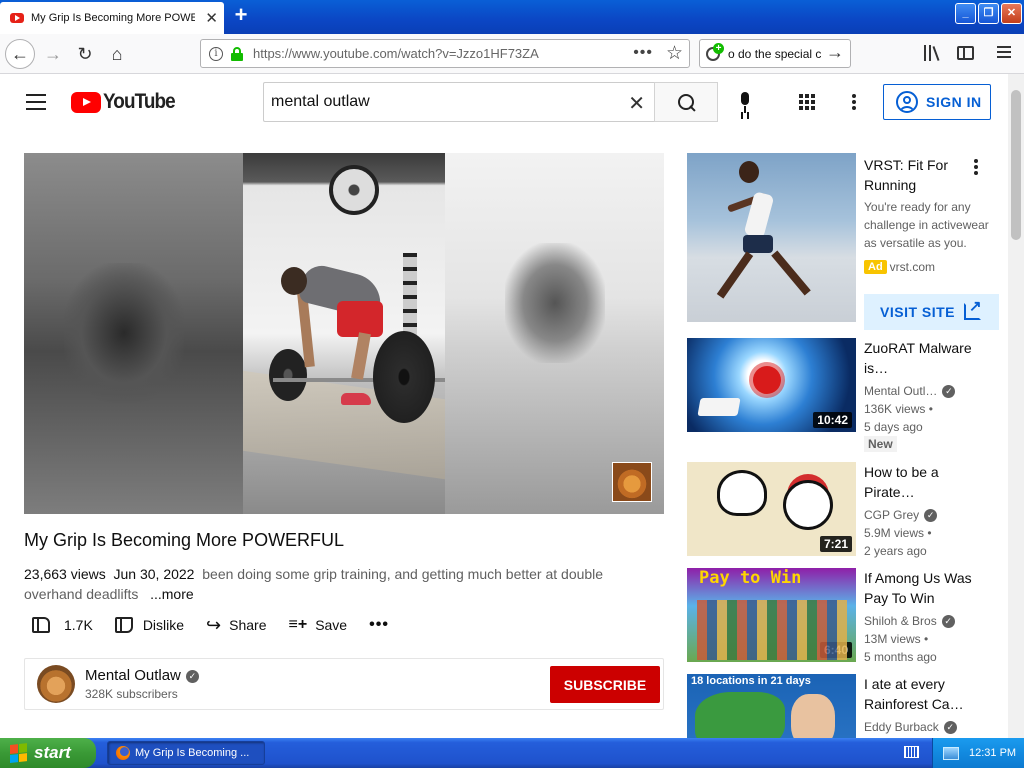 This screenshot has height=768, width=1024. I want to click on blurred-background-right, so click(554, 333).